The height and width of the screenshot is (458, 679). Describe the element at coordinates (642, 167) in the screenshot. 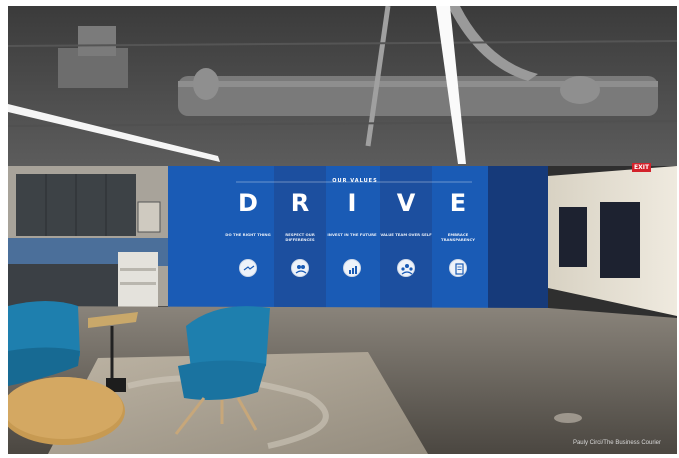

I see `exit-sign: EXIT` at that location.